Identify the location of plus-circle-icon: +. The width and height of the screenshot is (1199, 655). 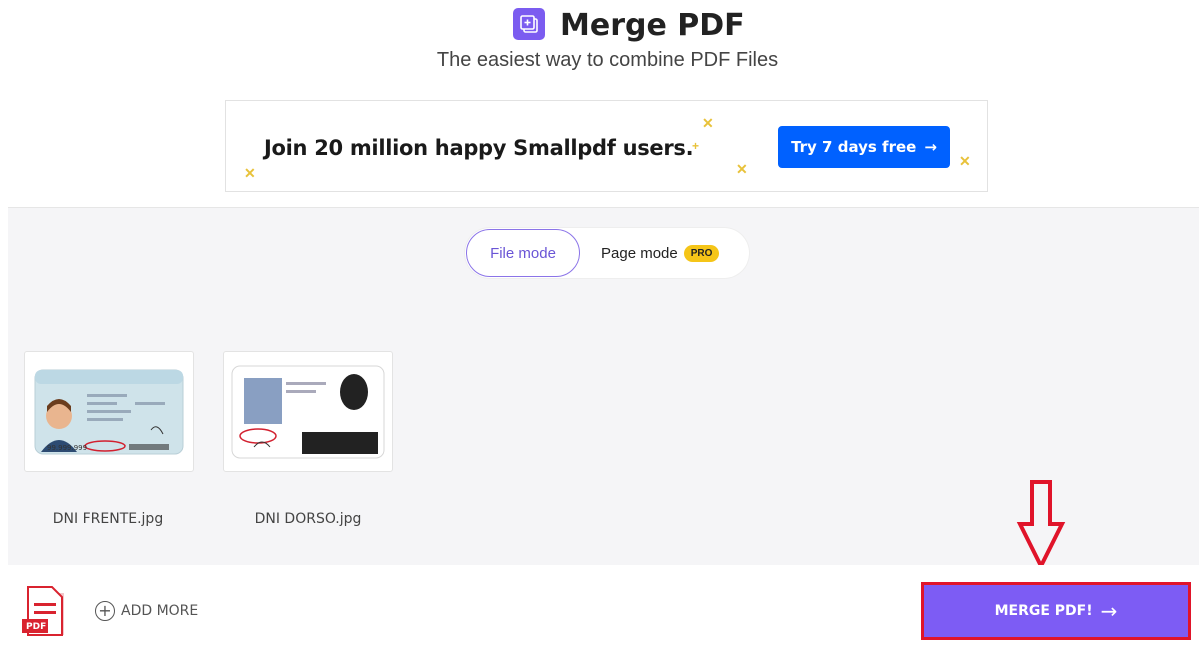
(105, 611).